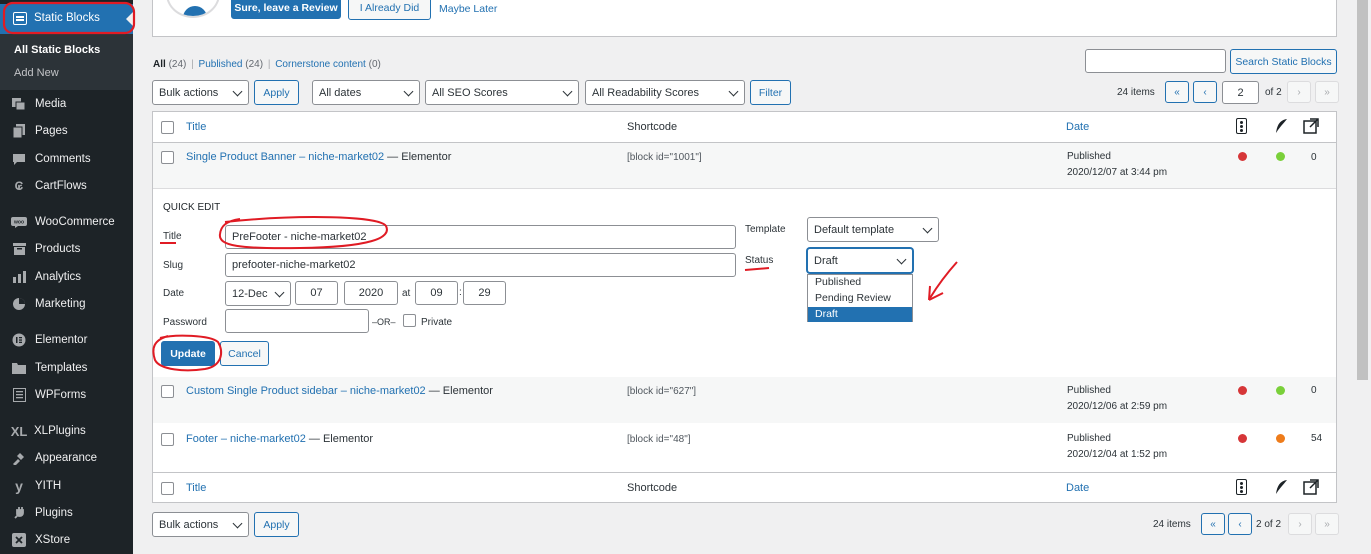 This screenshot has width=1371, height=554. Describe the element at coordinates (159, 64) in the screenshot. I see `view-all: All` at that location.